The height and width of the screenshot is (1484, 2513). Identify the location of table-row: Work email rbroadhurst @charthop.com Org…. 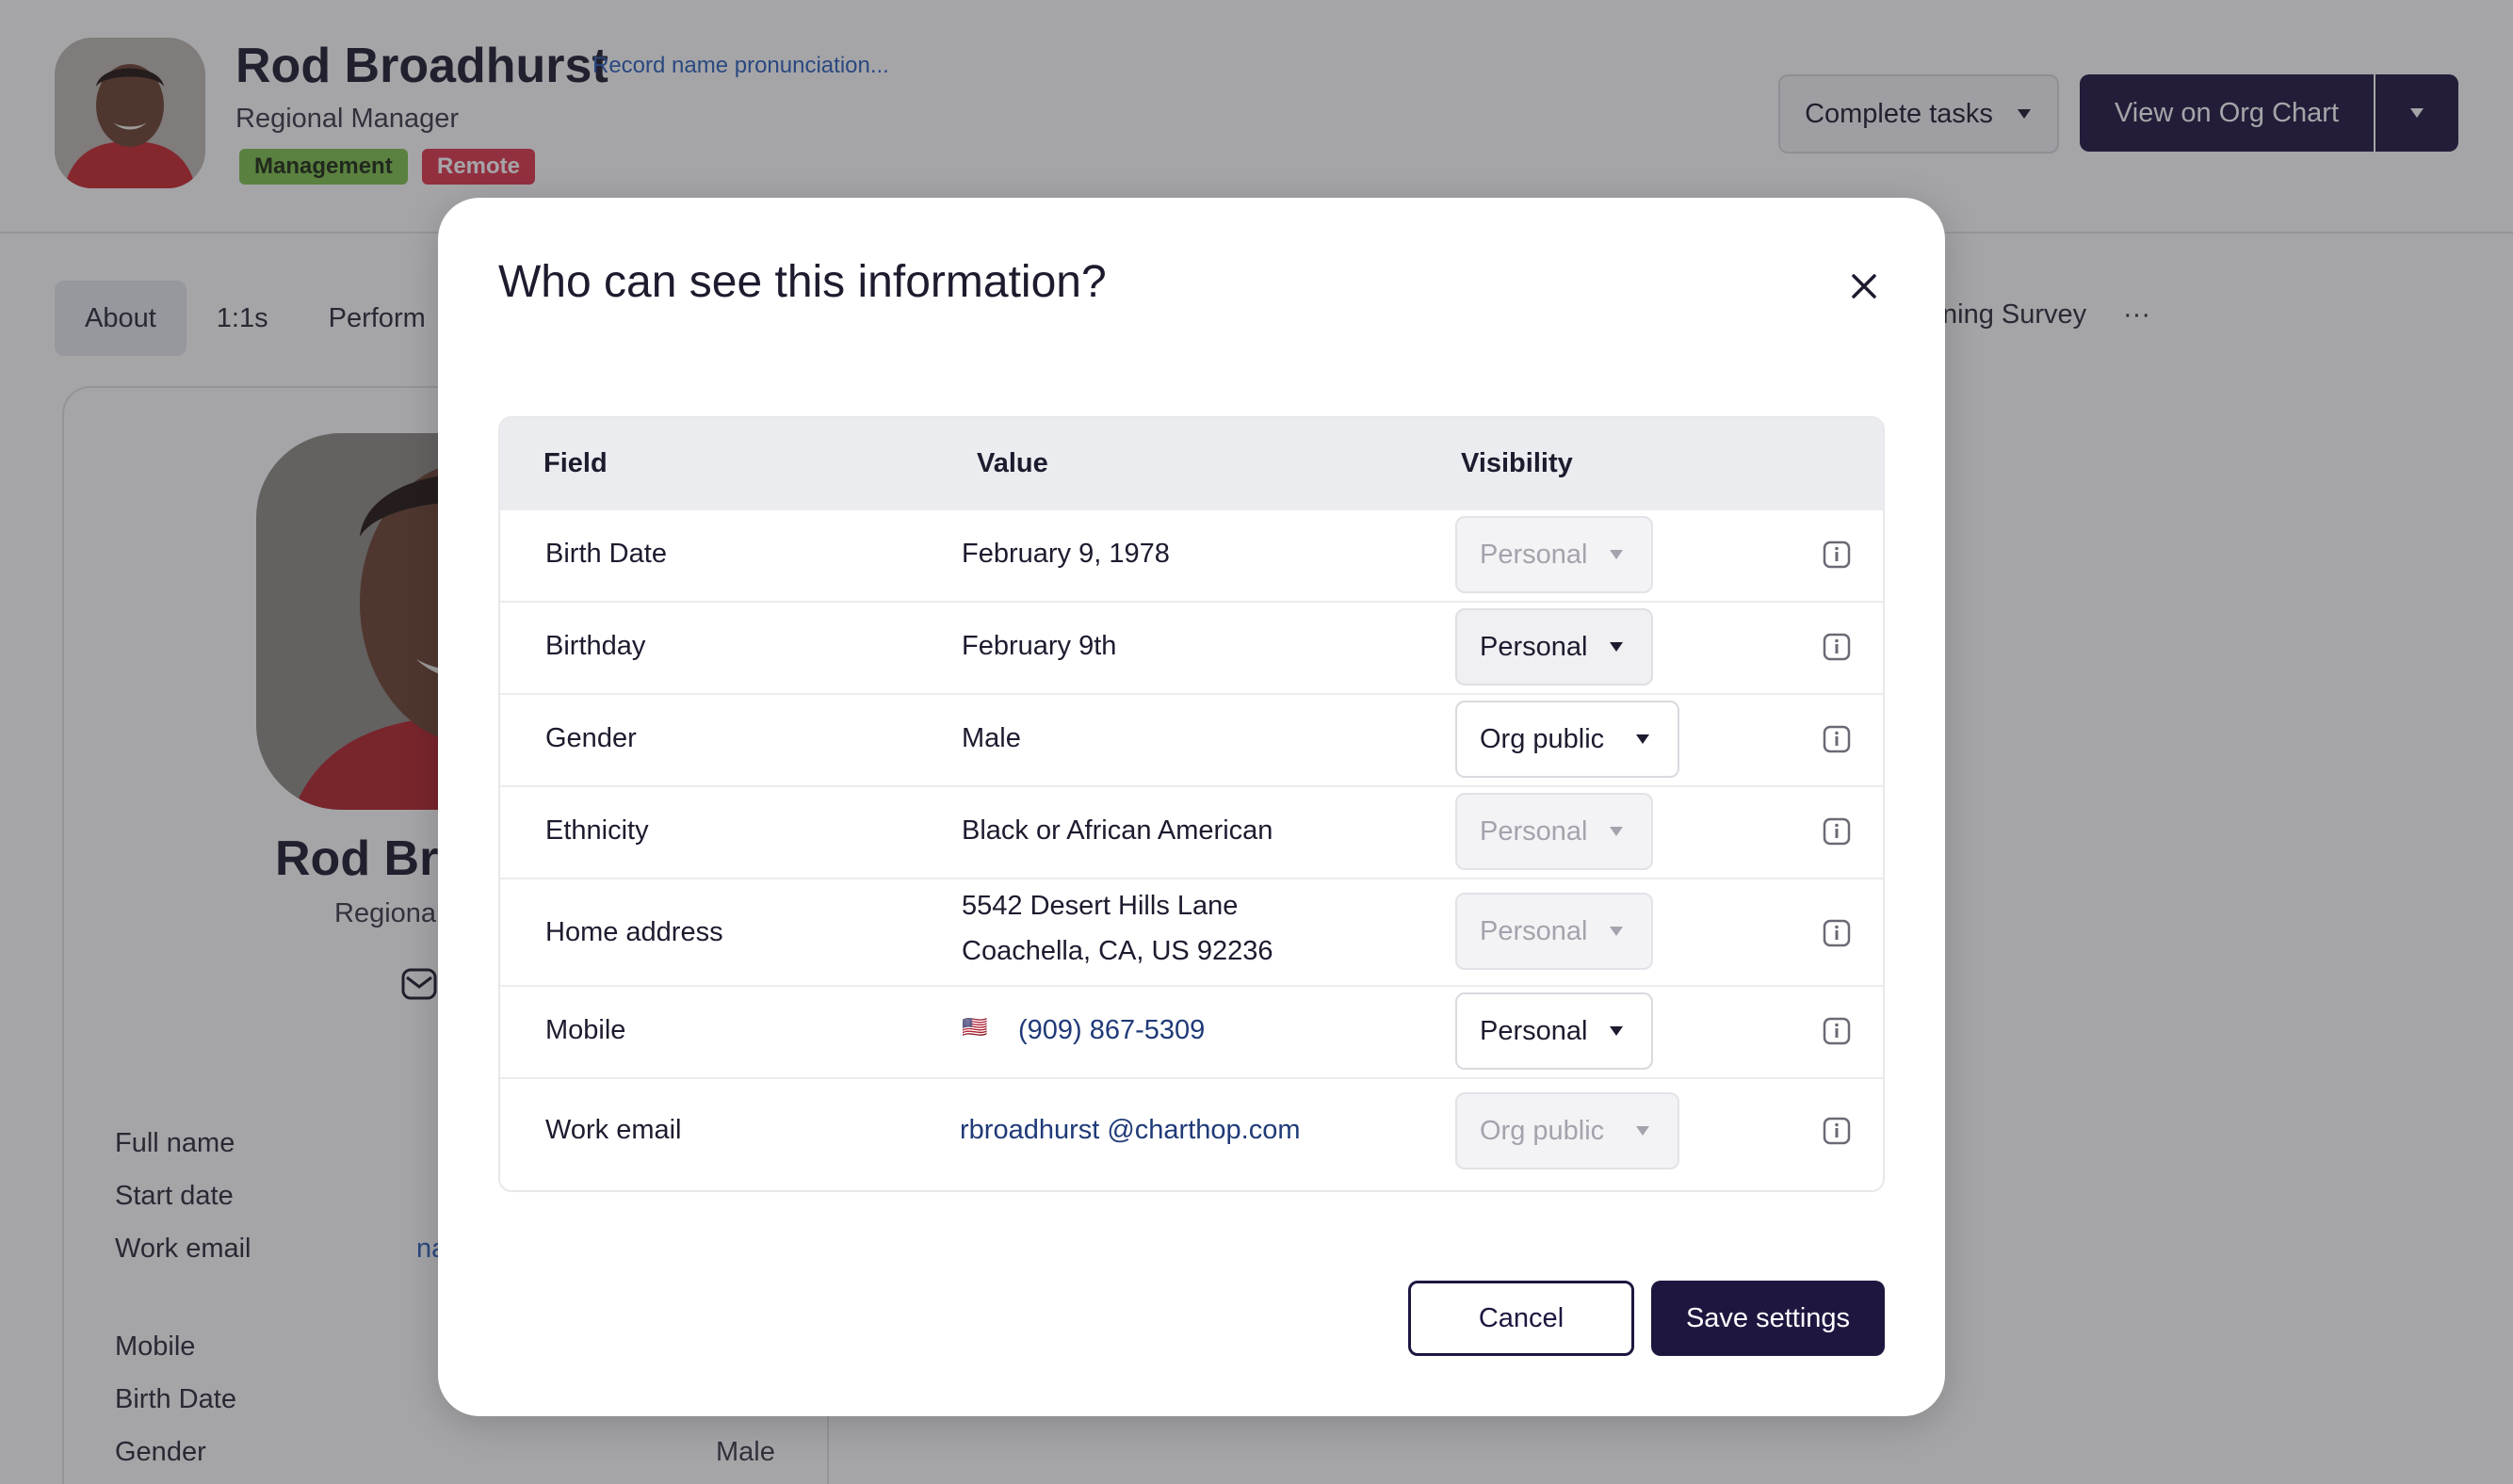
(1191, 1134).